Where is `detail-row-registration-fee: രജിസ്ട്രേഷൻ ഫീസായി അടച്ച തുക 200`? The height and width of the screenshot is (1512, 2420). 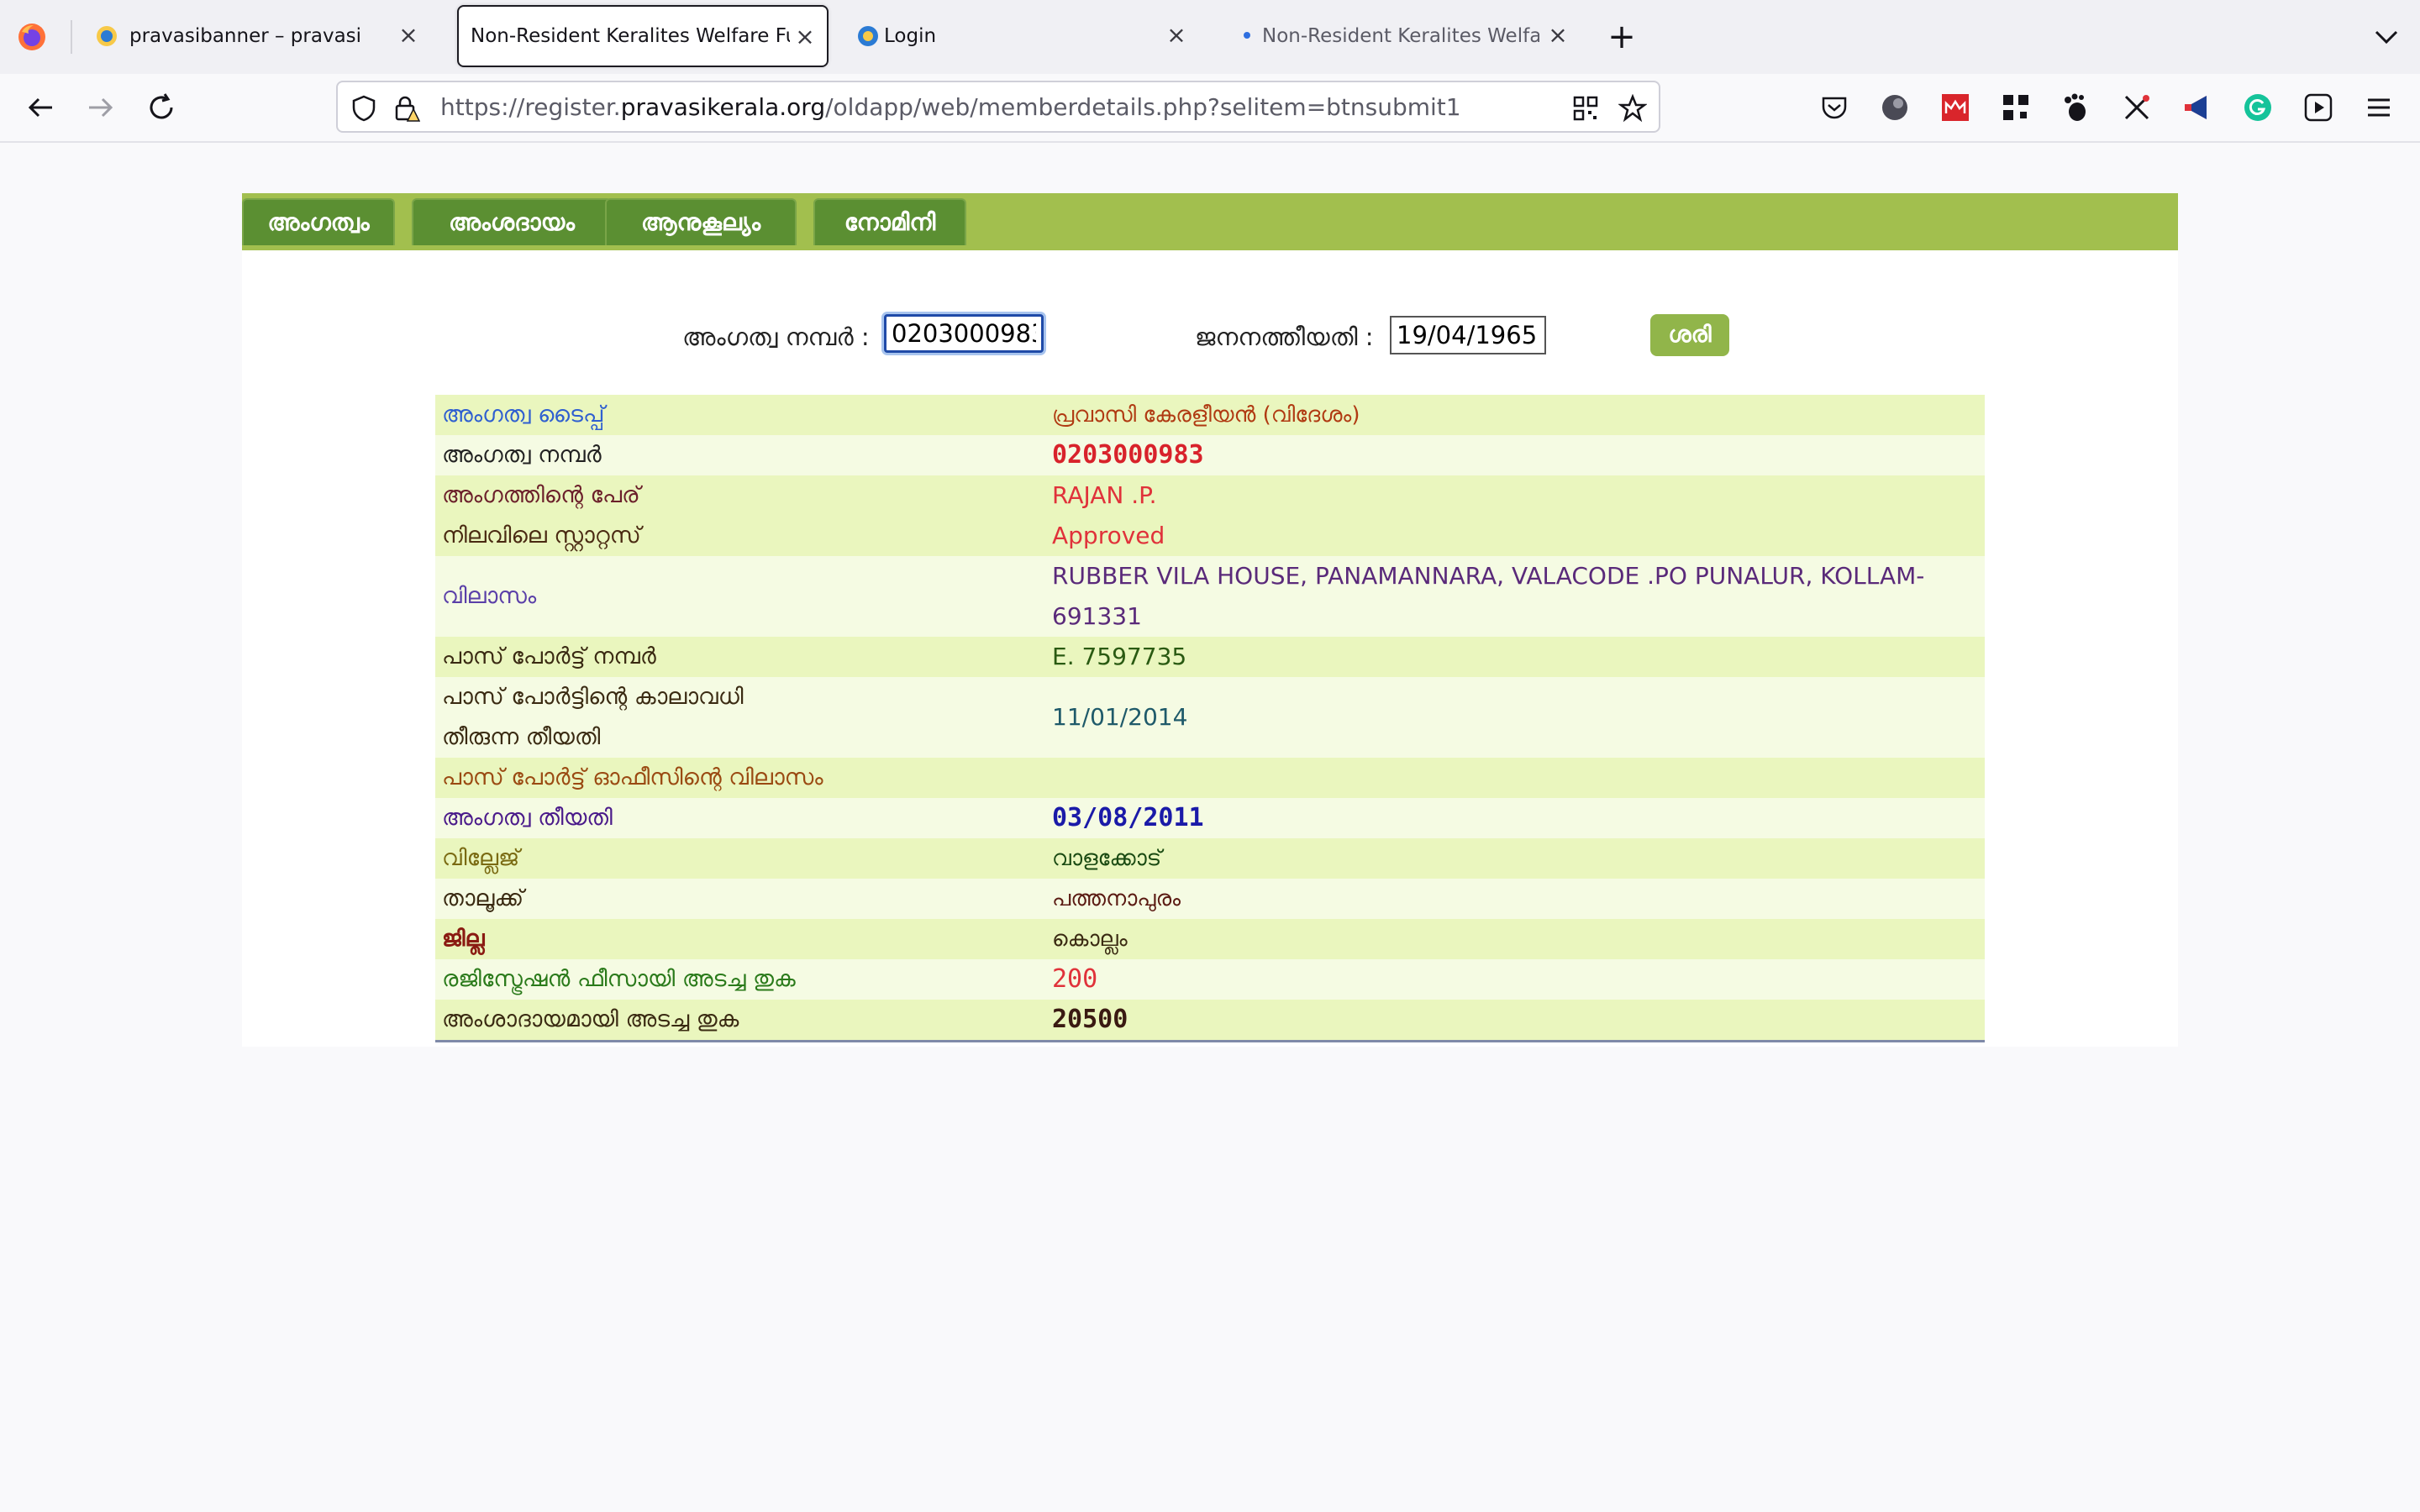 detail-row-registration-fee: രജിസ്ട്രേഷൻ ഫീസായി അടച്ച തുക 200 is located at coordinates (1210, 979).